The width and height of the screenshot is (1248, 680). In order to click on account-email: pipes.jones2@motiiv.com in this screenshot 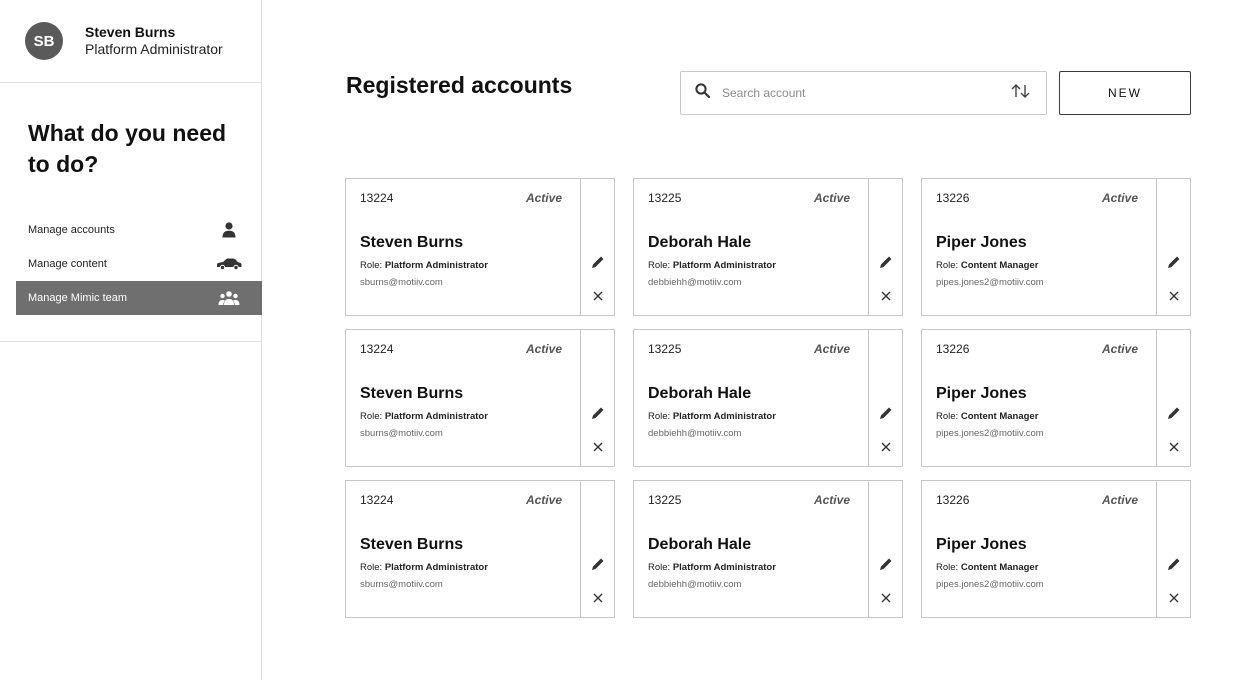, I will do `click(990, 433)`.